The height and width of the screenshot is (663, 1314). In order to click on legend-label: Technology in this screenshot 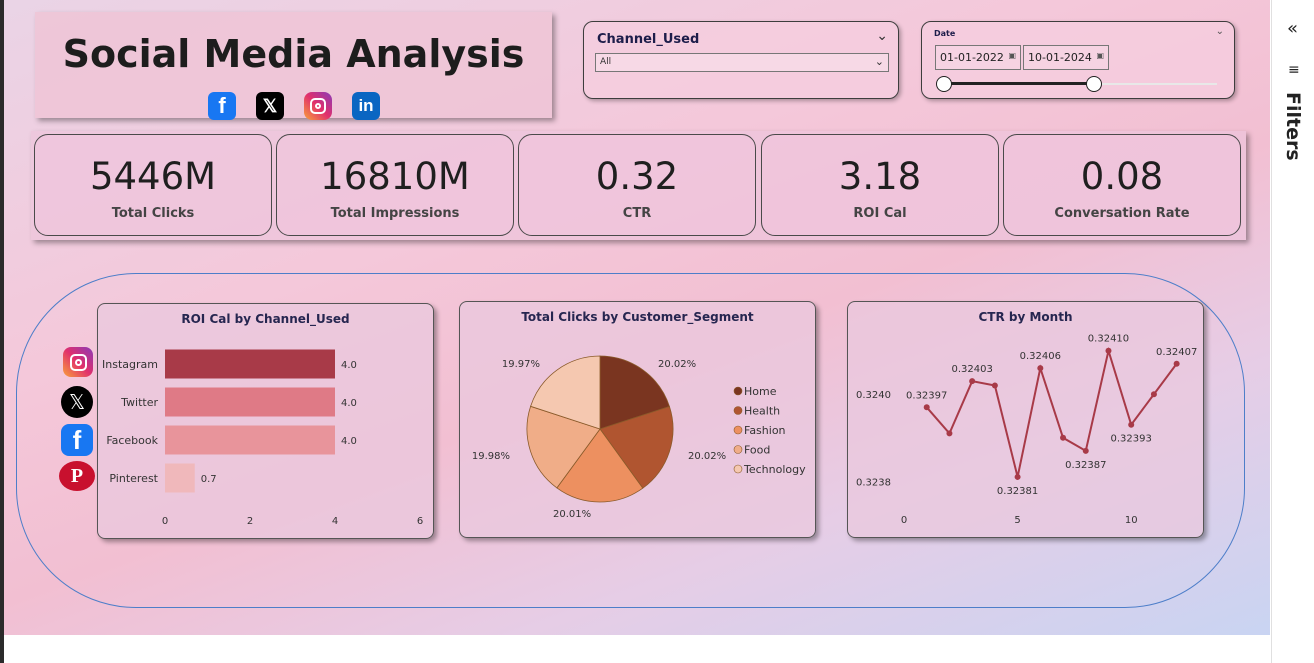, I will do `click(774, 469)`.